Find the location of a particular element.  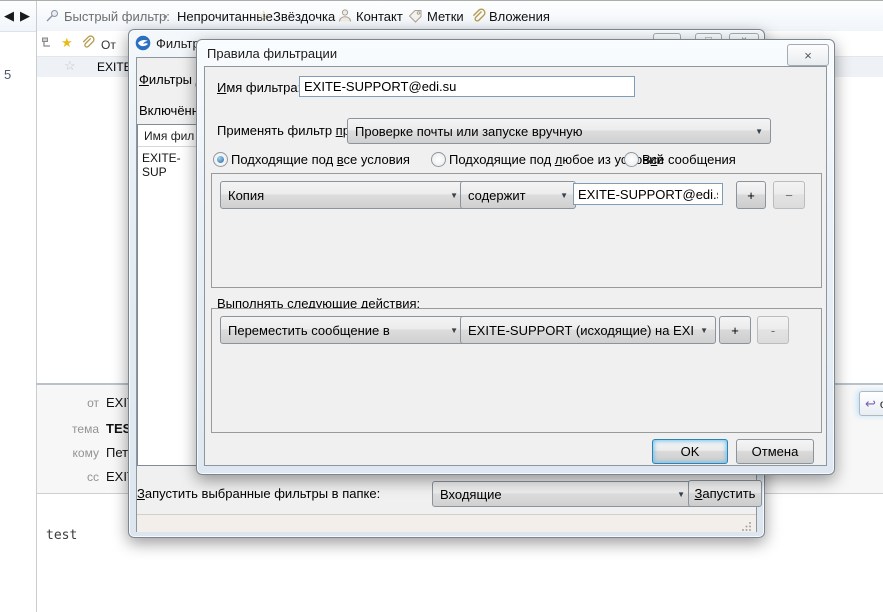

filter-list-row: EXITE-SUP is located at coordinates (170, 164).